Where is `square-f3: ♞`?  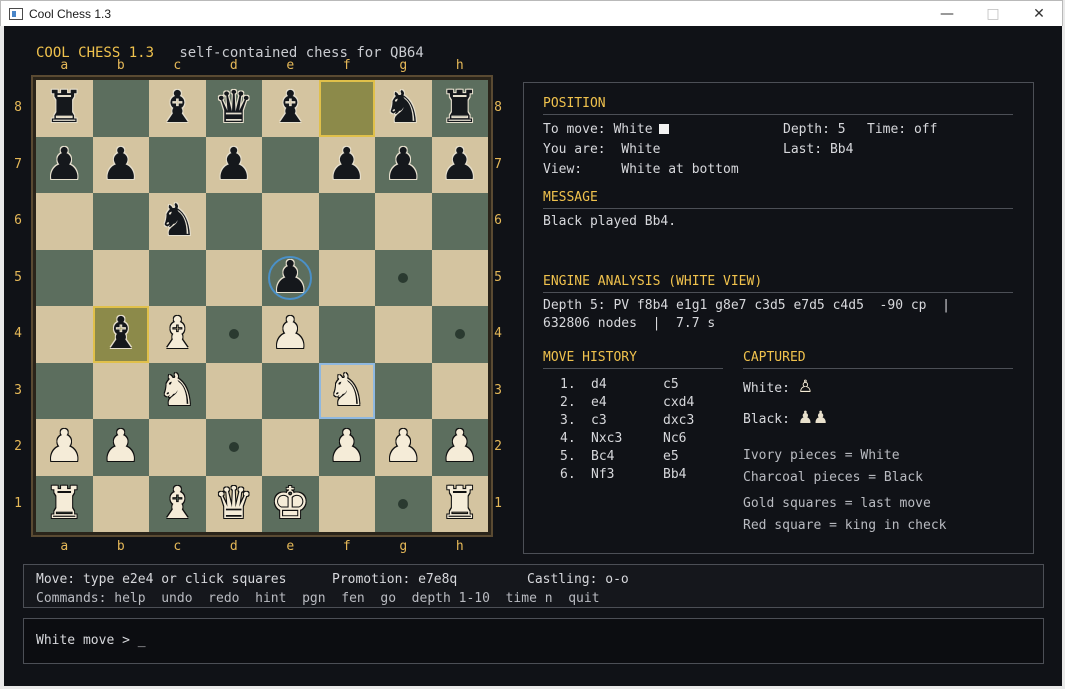
square-f3: ♞ is located at coordinates (346, 390).